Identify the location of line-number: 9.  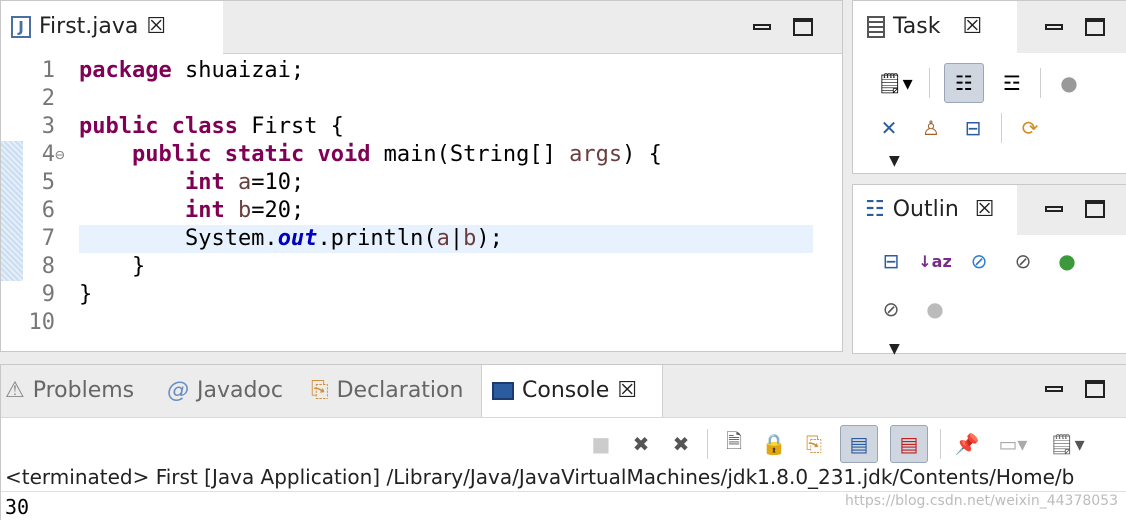
(48, 294).